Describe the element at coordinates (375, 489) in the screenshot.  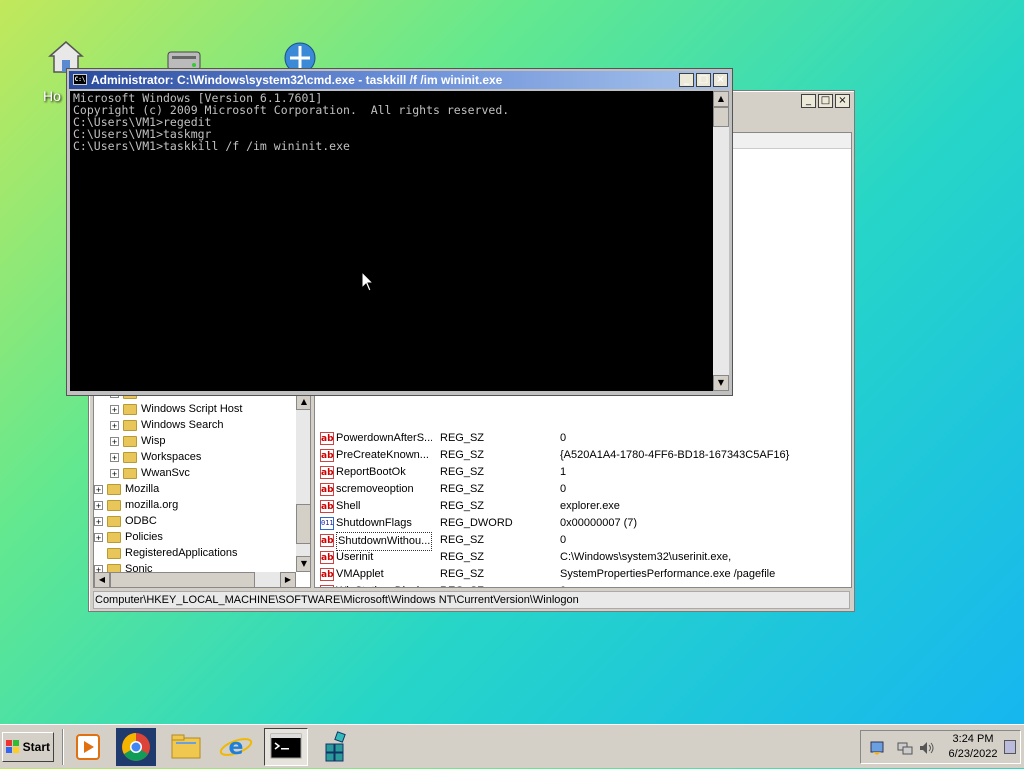
I see `value-name: scremoveoption` at that location.